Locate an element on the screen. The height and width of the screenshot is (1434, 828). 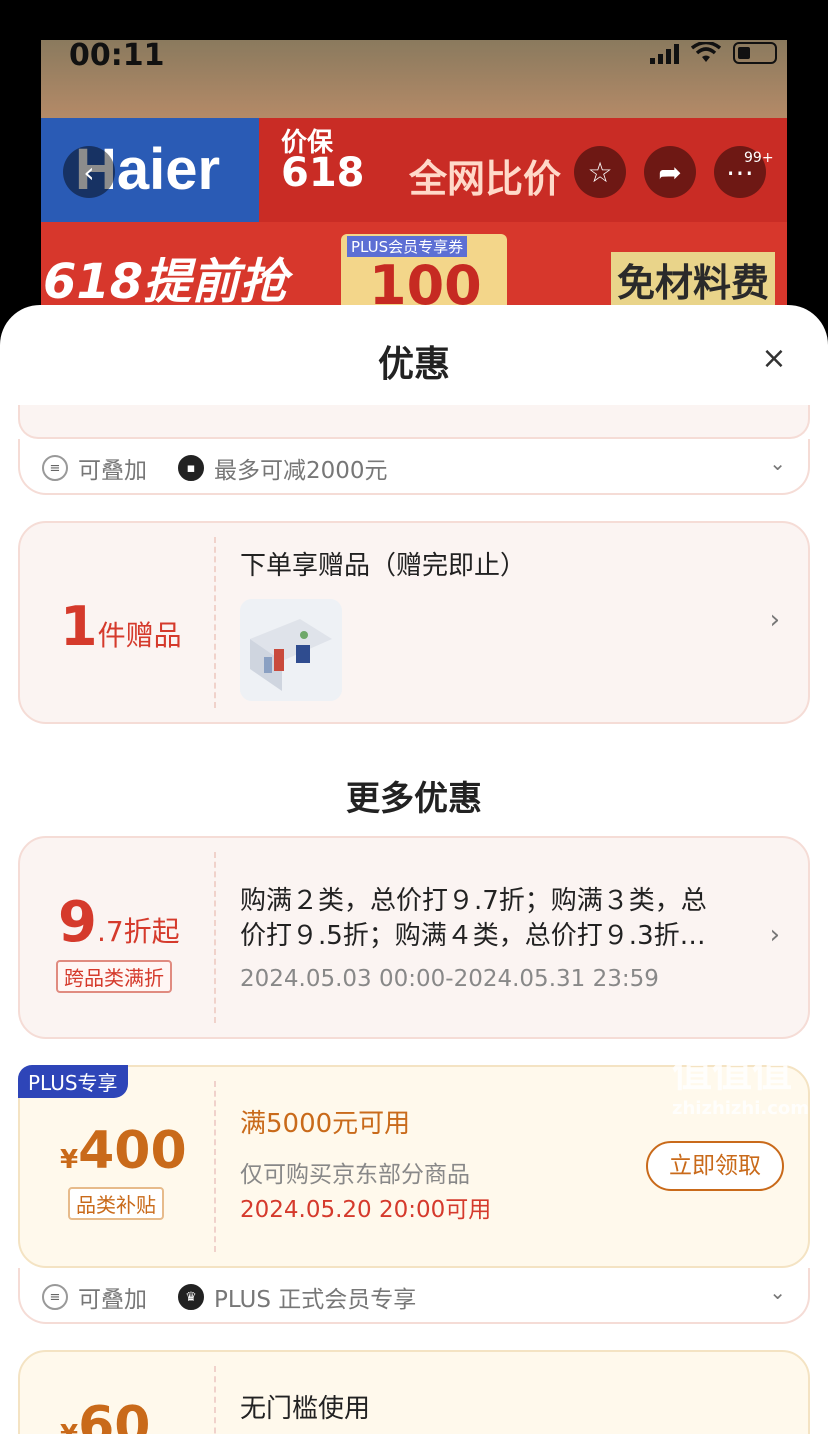
top-card-footer: ≡ 可叠加 ▪ 最多可减2000元 ⌄ is located at coordinates (414, 467).